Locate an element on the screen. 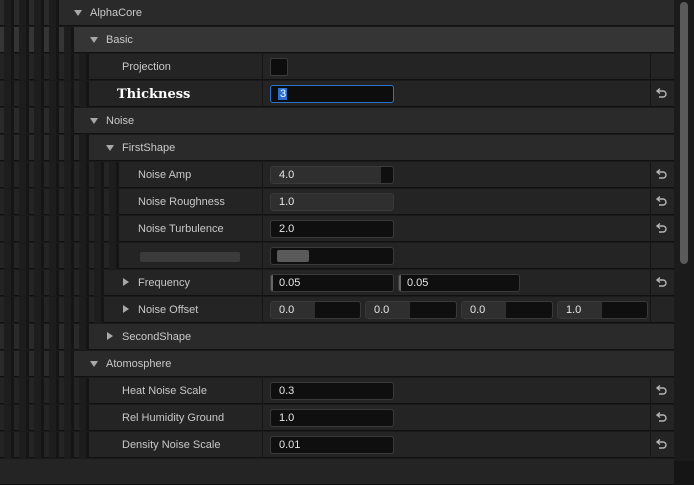 The width and height of the screenshot is (694, 485). property-label: Heat Noise Scale is located at coordinates (164, 391).